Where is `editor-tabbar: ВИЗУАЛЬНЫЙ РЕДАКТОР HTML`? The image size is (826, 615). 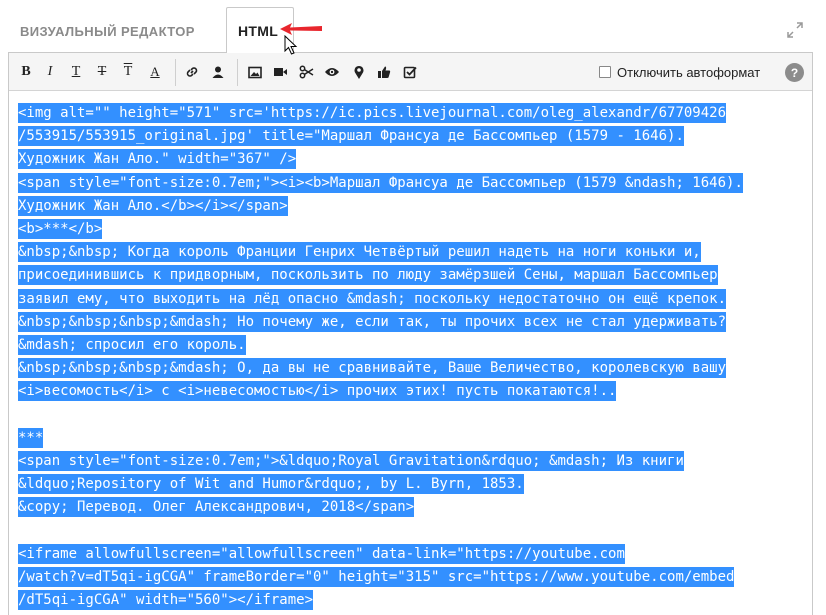 editor-tabbar: ВИЗУАЛЬНЫЙ РЕДАКТОР HTML is located at coordinates (413, 27).